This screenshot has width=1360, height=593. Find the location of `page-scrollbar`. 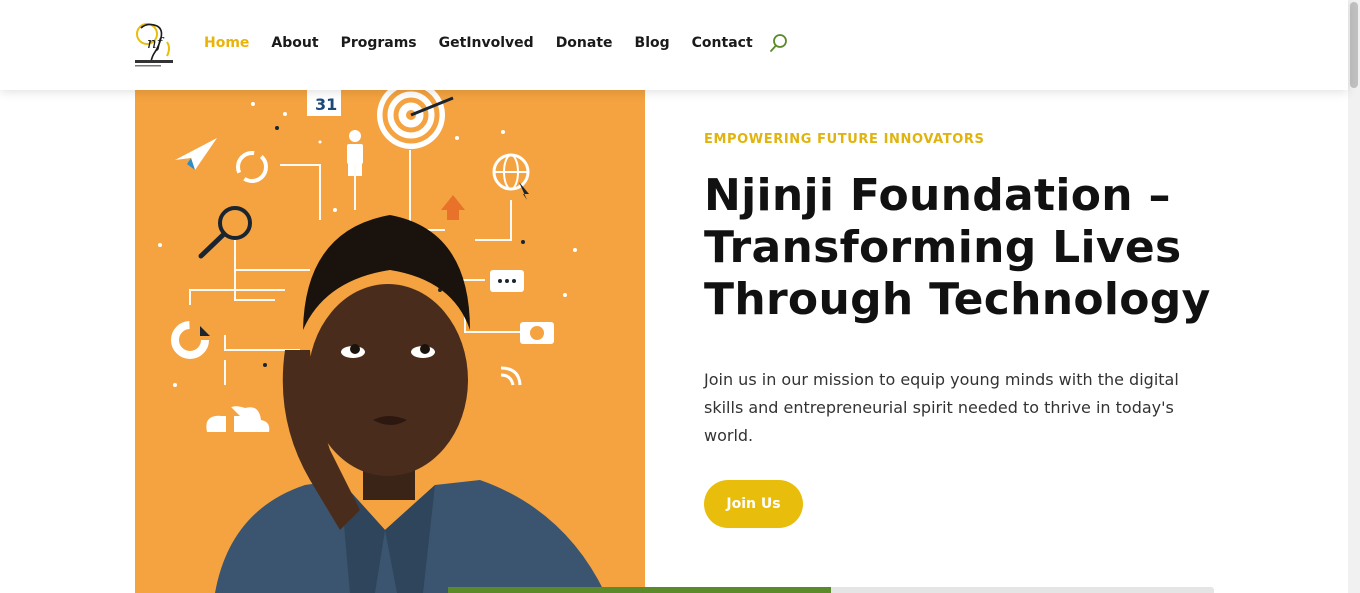

page-scrollbar is located at coordinates (1354, 296).